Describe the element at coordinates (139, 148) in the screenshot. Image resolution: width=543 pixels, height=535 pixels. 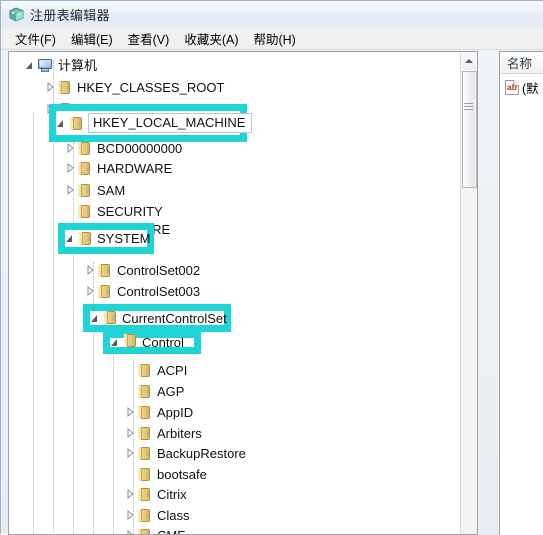
I see `tree-node-label: BCD00000000` at that location.